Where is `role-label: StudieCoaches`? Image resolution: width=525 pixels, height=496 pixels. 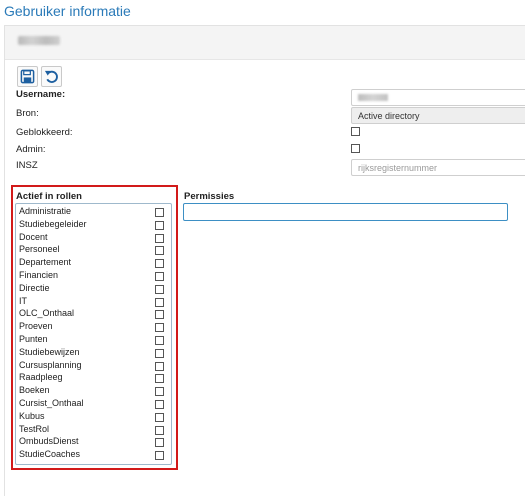 role-label: StudieCoaches is located at coordinates (50, 454).